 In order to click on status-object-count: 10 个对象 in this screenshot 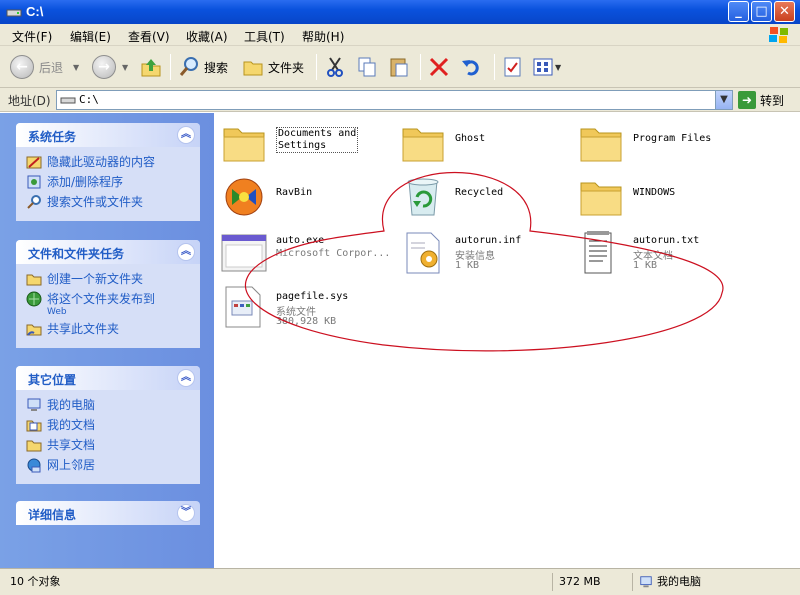, I will do `click(35, 581)`.